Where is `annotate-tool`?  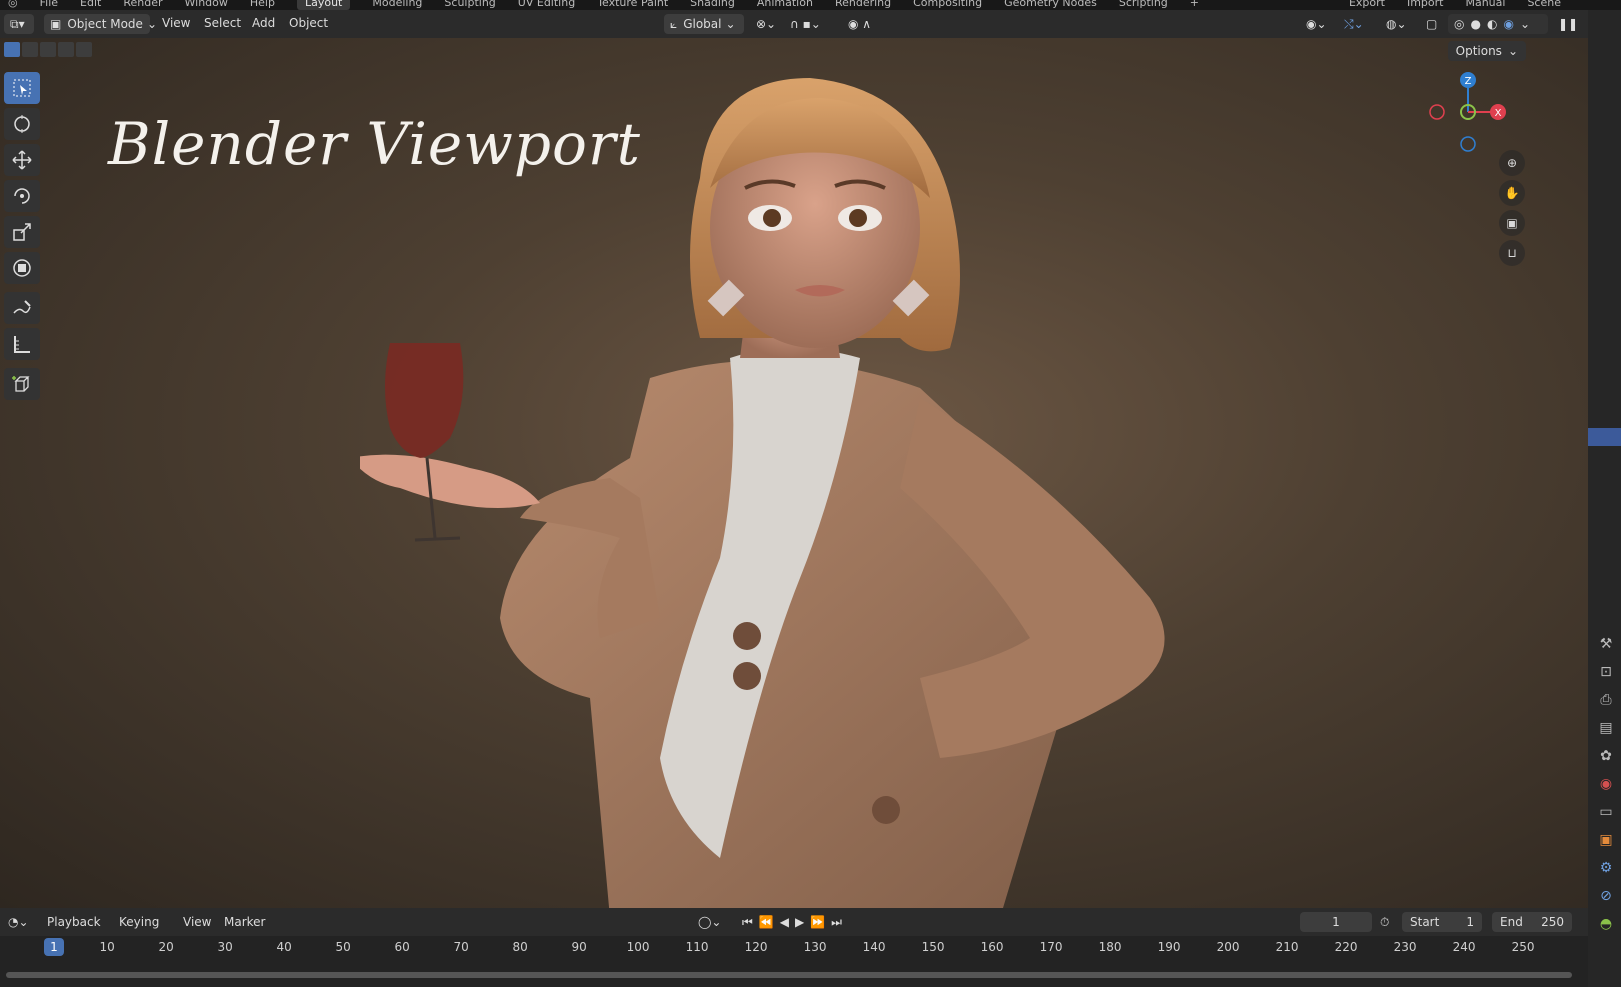 annotate-tool is located at coordinates (22, 308).